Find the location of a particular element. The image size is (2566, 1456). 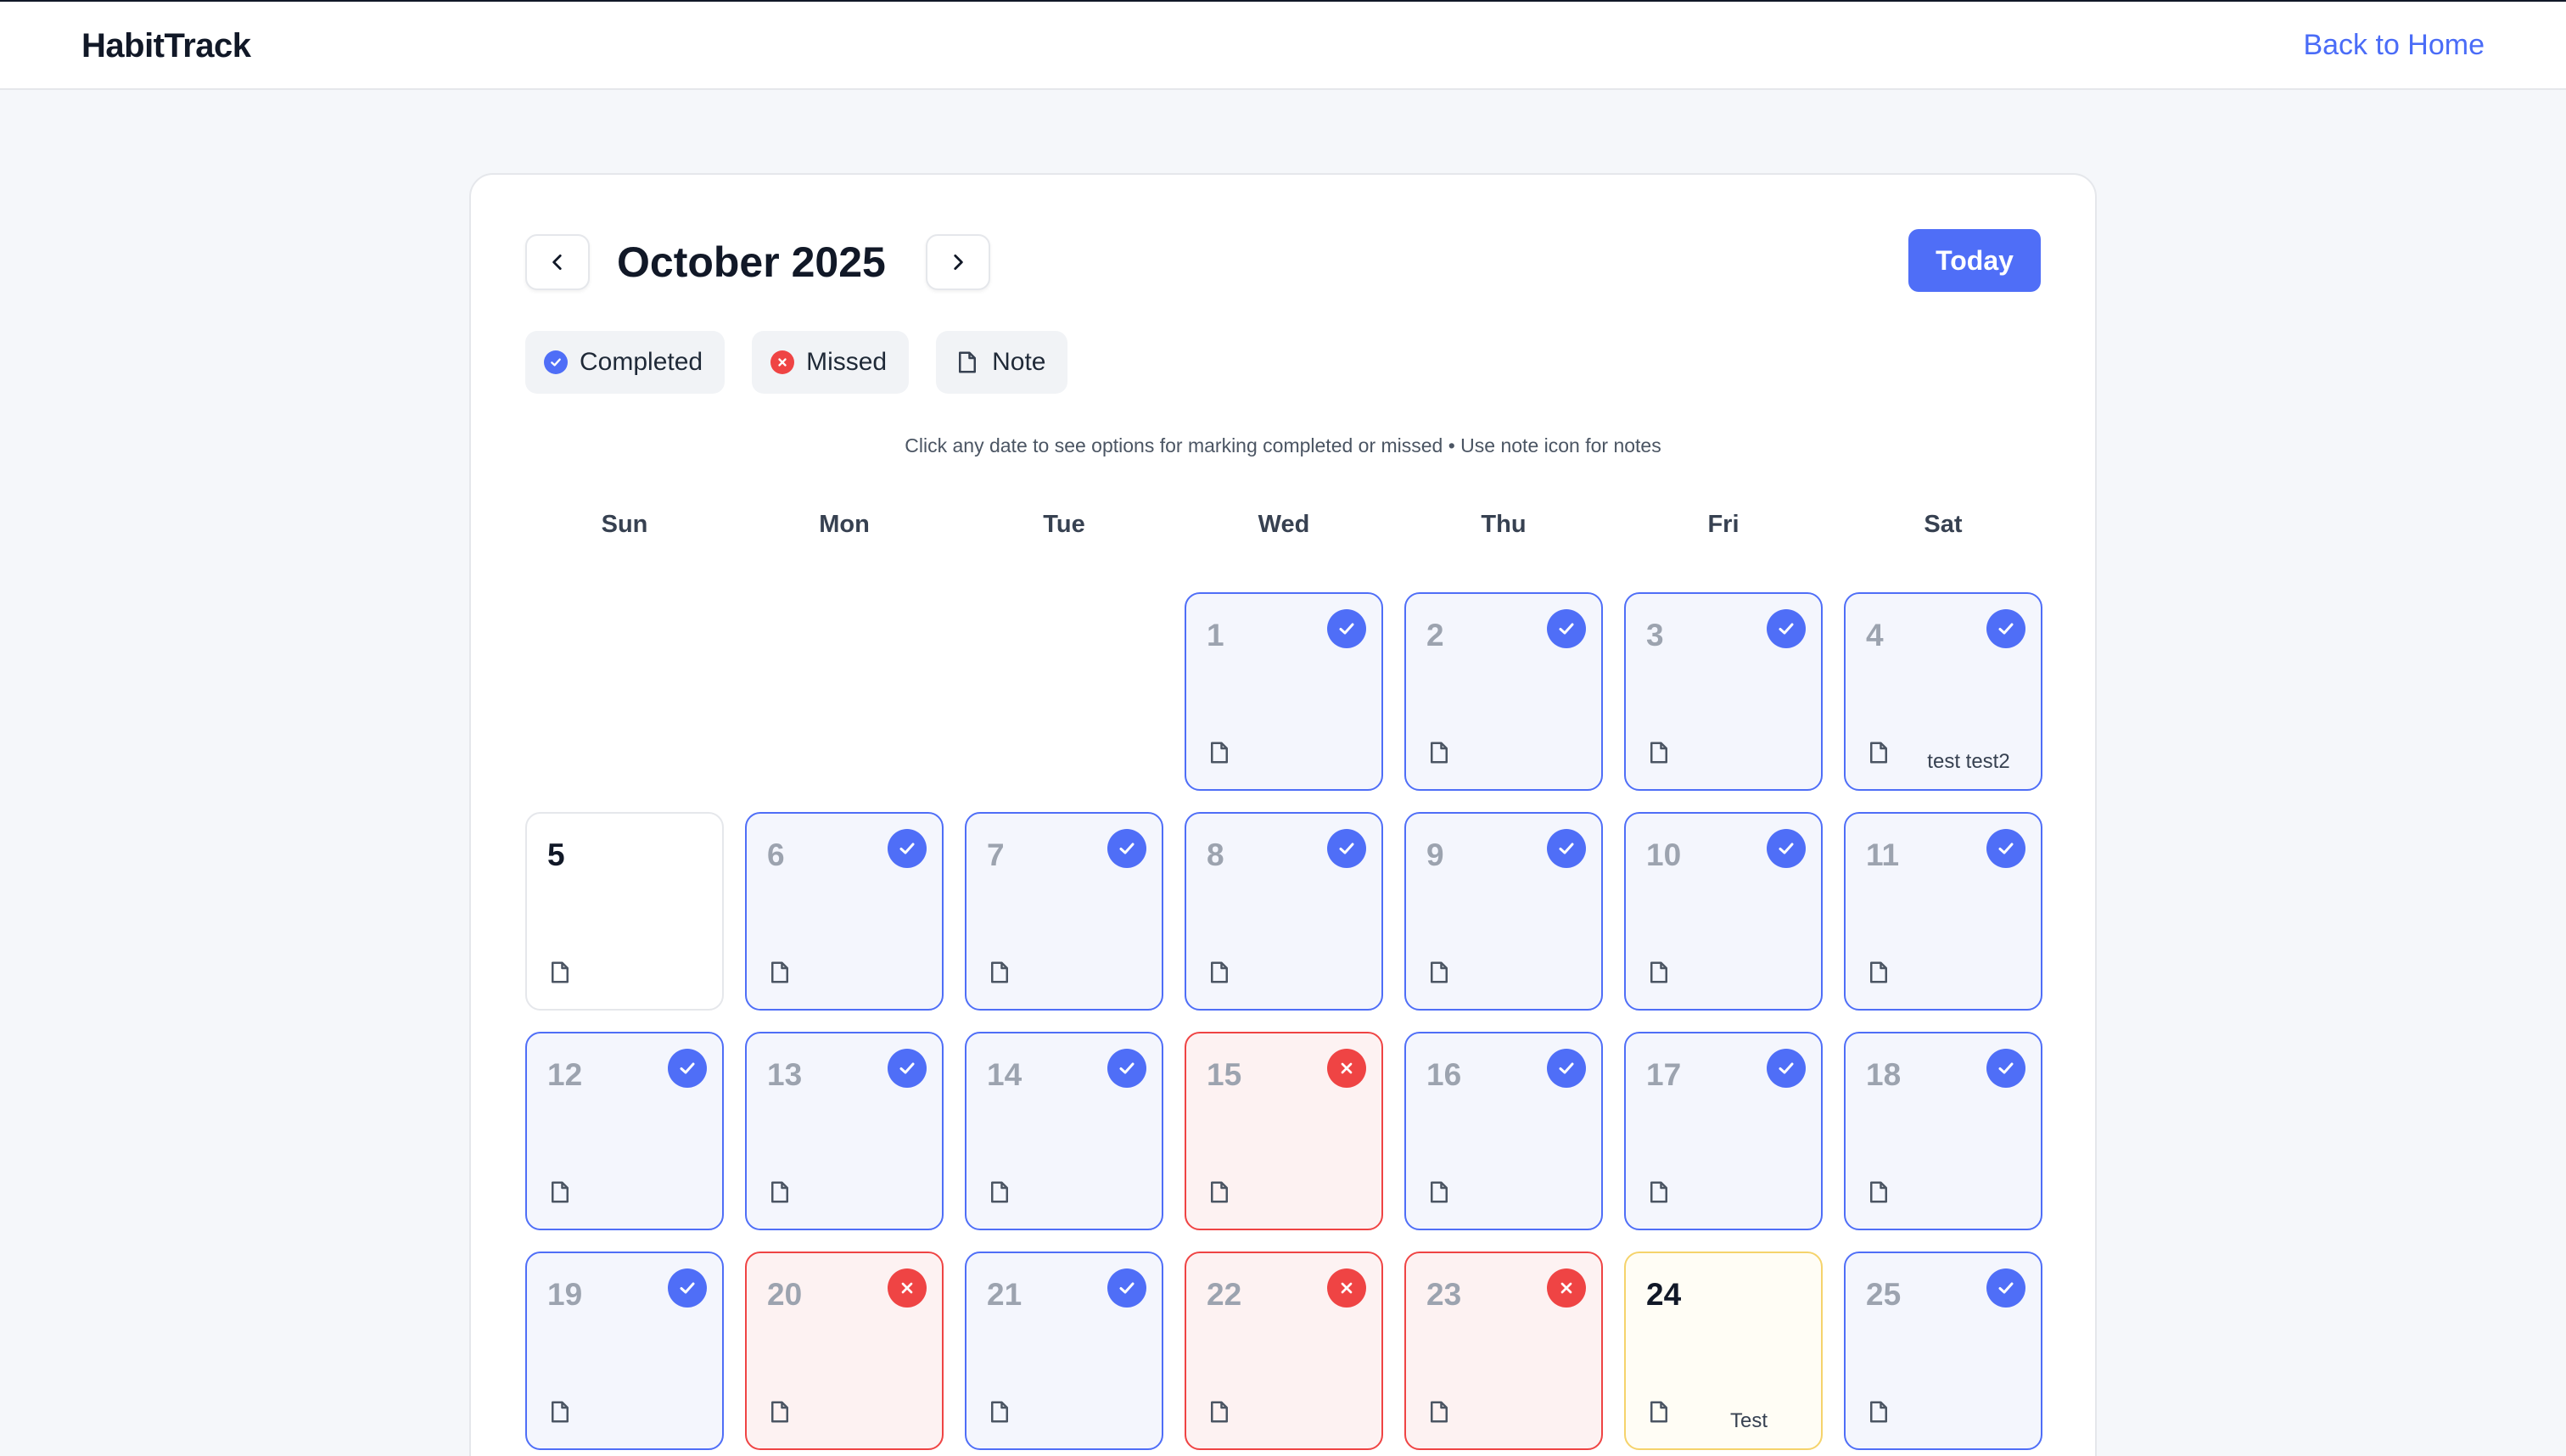

check-circle-icon is located at coordinates (556, 362).